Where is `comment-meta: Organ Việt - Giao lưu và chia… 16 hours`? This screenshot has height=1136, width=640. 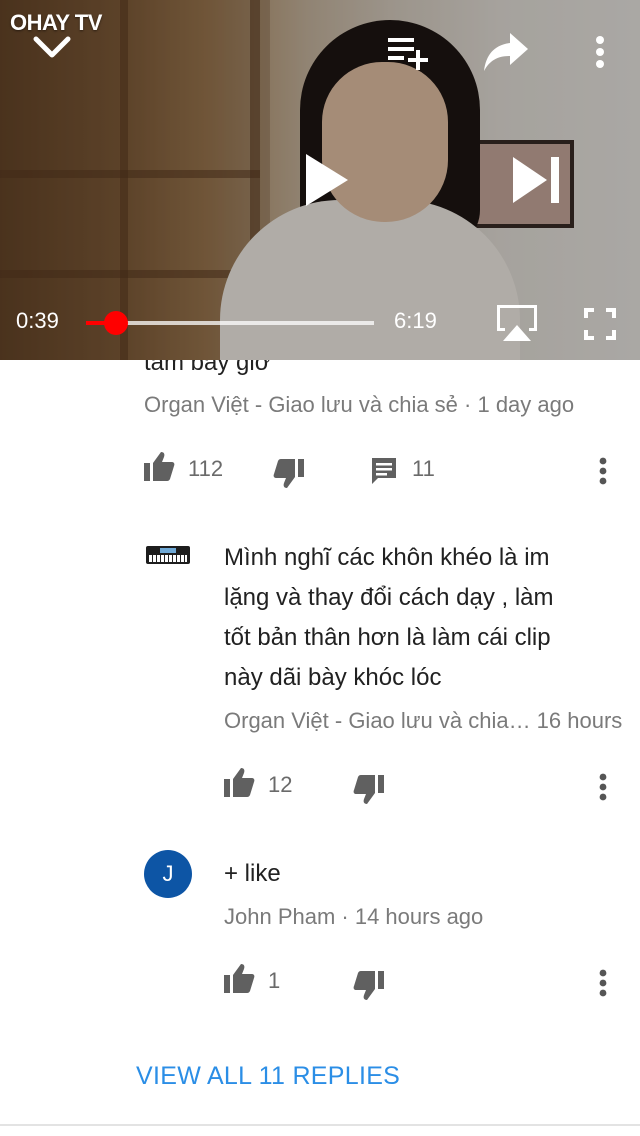
comment-meta: Organ Việt - Giao lưu và chia… 16 hours is located at coordinates (423, 721).